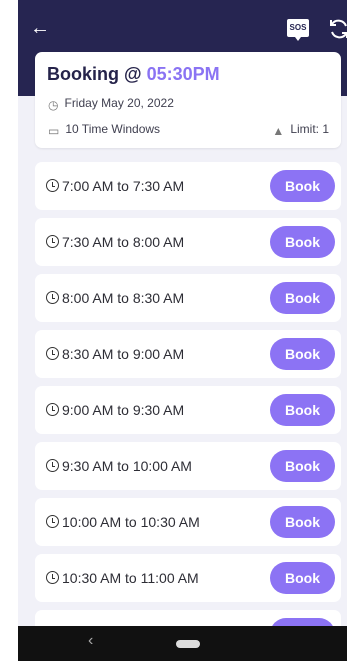 The width and height of the screenshot is (347, 661). I want to click on refresh-icon, so click(337, 29).